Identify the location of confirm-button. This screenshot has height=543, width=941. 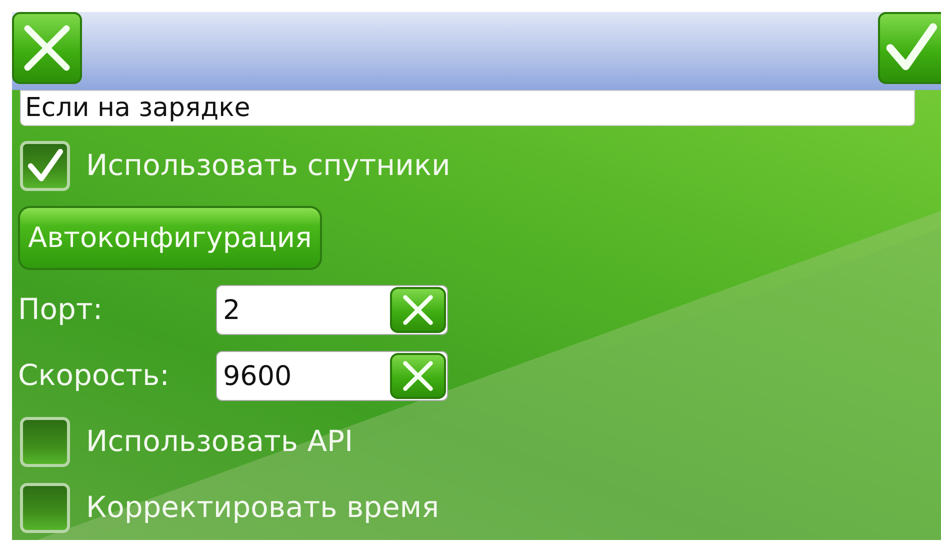
(909, 48).